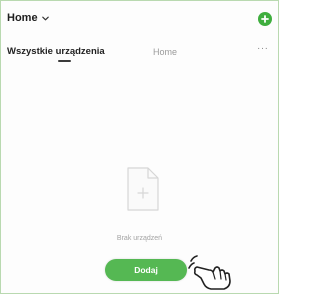 The height and width of the screenshot is (294, 320). I want to click on add-icon-button, so click(265, 19).